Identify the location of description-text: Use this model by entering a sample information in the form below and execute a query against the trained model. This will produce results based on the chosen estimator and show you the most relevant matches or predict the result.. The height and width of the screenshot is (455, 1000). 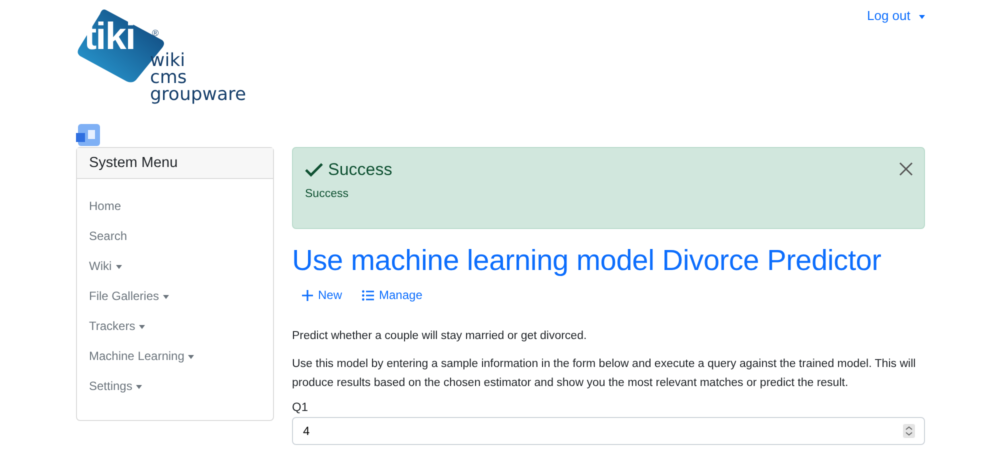
(604, 374).